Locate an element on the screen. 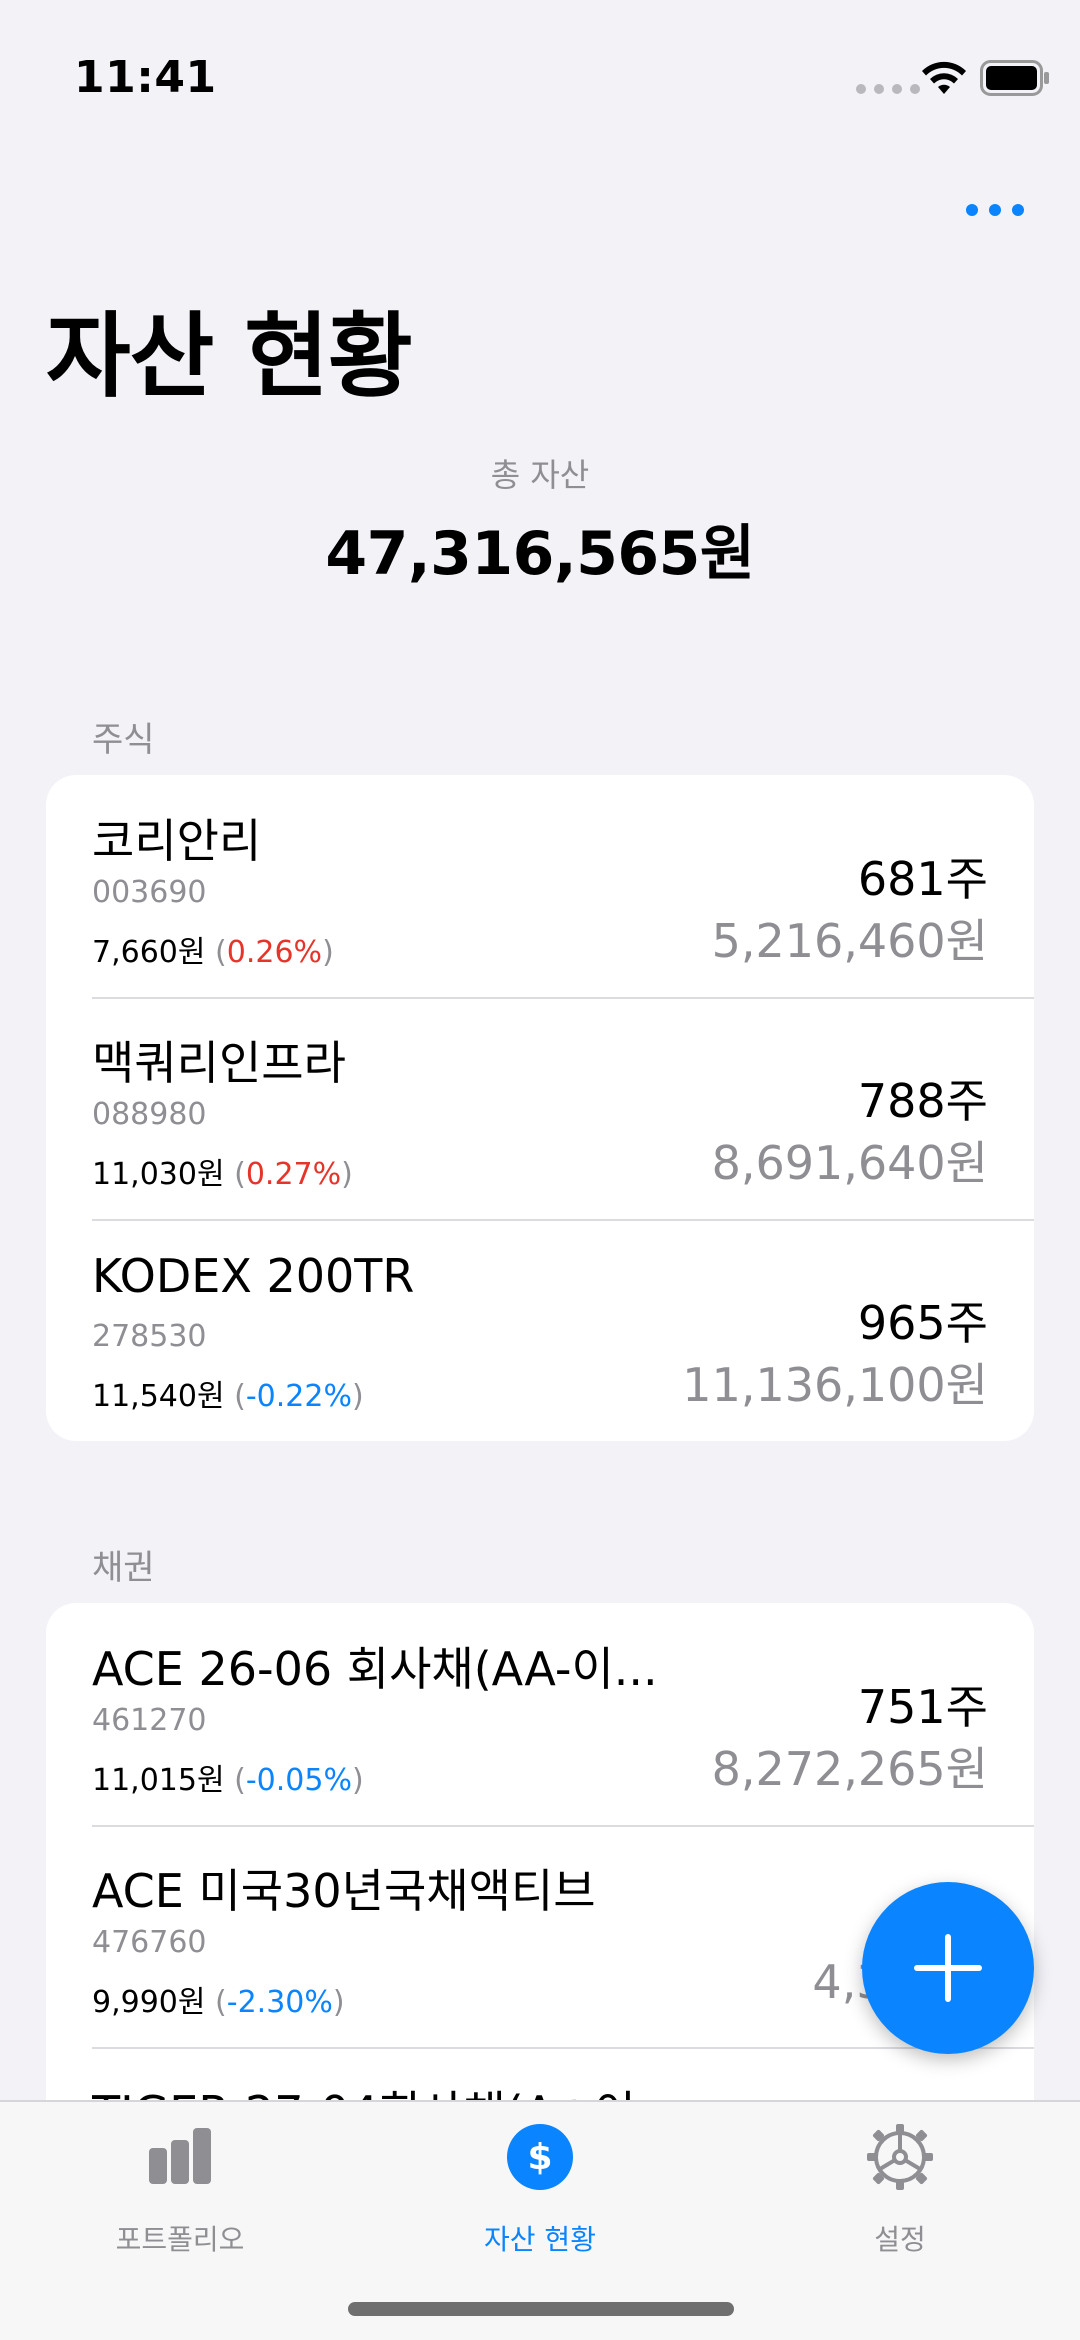 The height and width of the screenshot is (2340, 1080). gear-icon is located at coordinates (900, 2157).